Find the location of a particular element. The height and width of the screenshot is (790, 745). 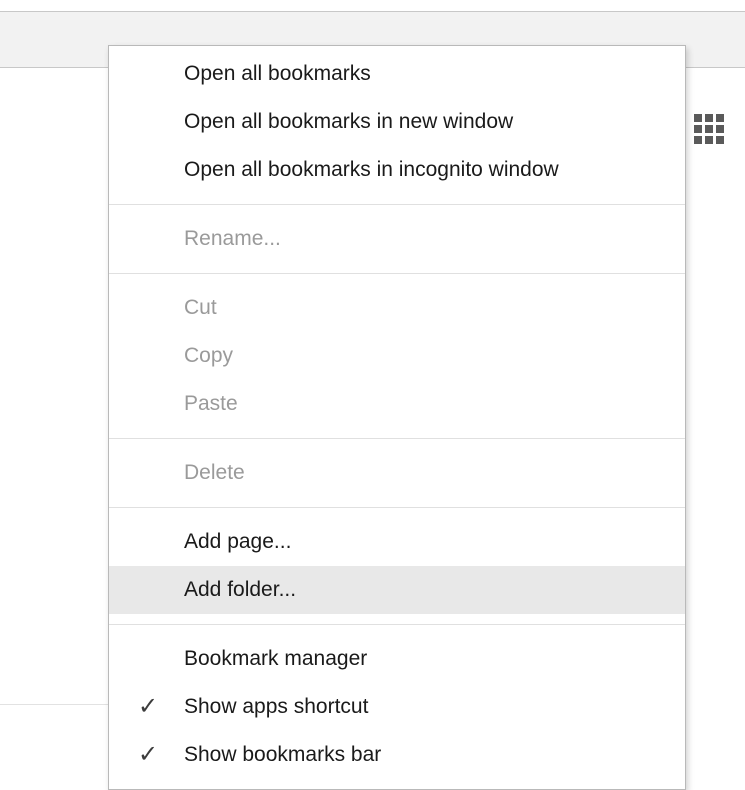

menu-item-open-all-bookmarks: Open all bookmarks is located at coordinates (397, 74).